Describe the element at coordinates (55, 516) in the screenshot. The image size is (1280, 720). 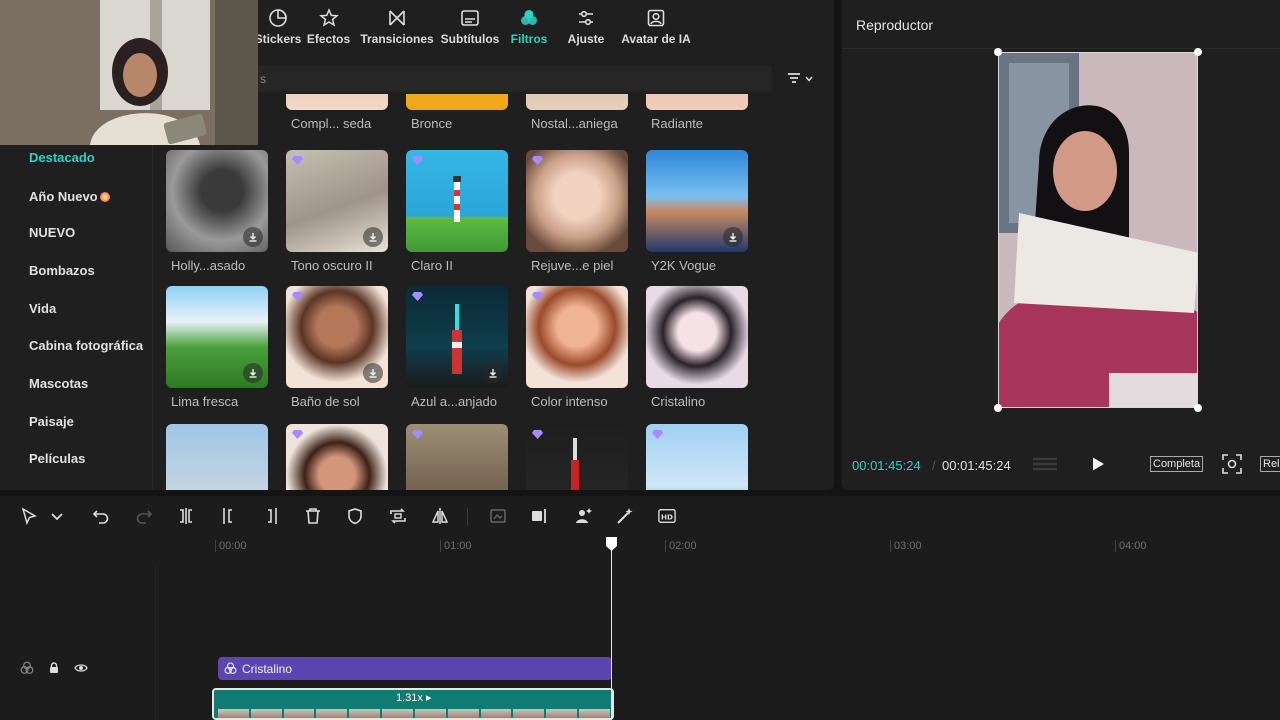
I see `select-mode-dropdown` at that location.